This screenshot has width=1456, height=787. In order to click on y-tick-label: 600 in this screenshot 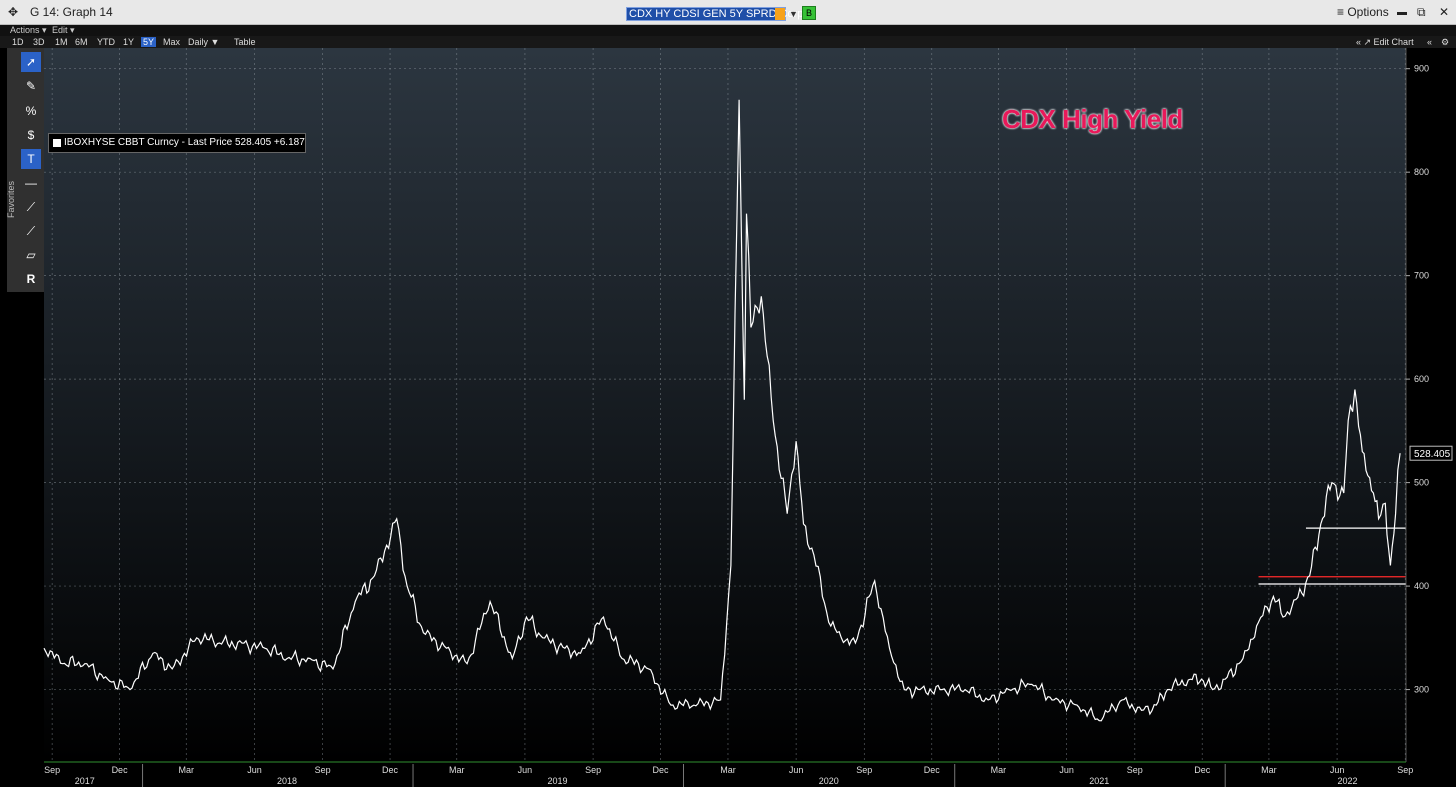, I will do `click(1421, 379)`.